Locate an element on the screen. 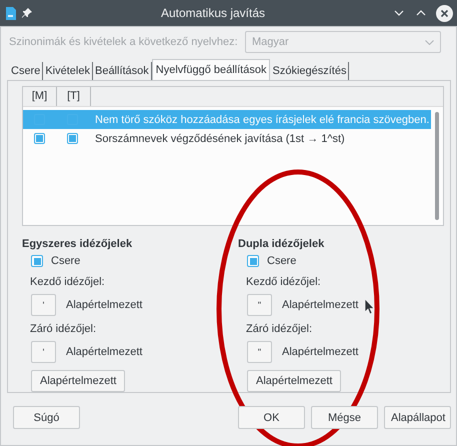  column-header: [M] is located at coordinates (40, 96).